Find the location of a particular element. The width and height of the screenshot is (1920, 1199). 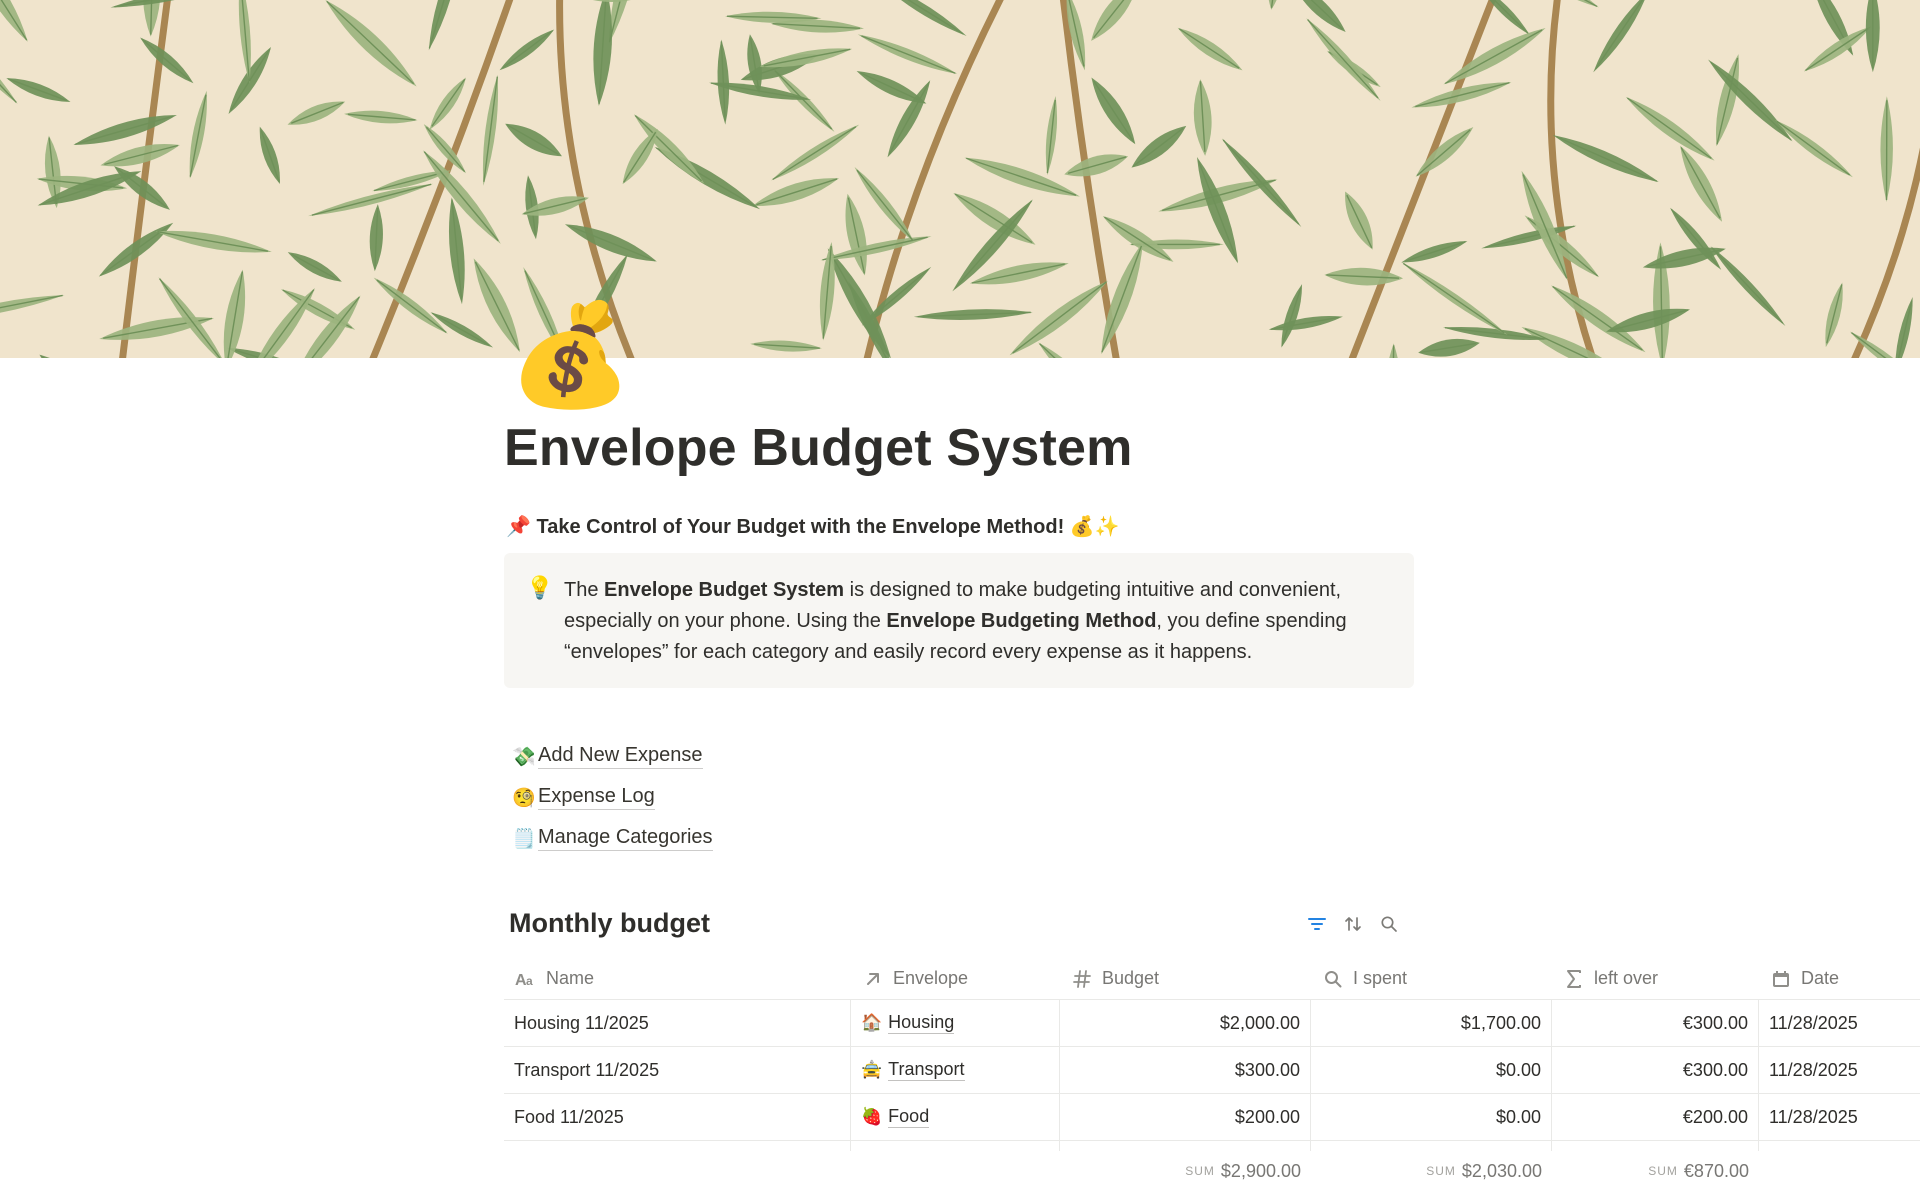

footer-sum-left-over: SUM €870.00 is located at coordinates (1655, 1171).